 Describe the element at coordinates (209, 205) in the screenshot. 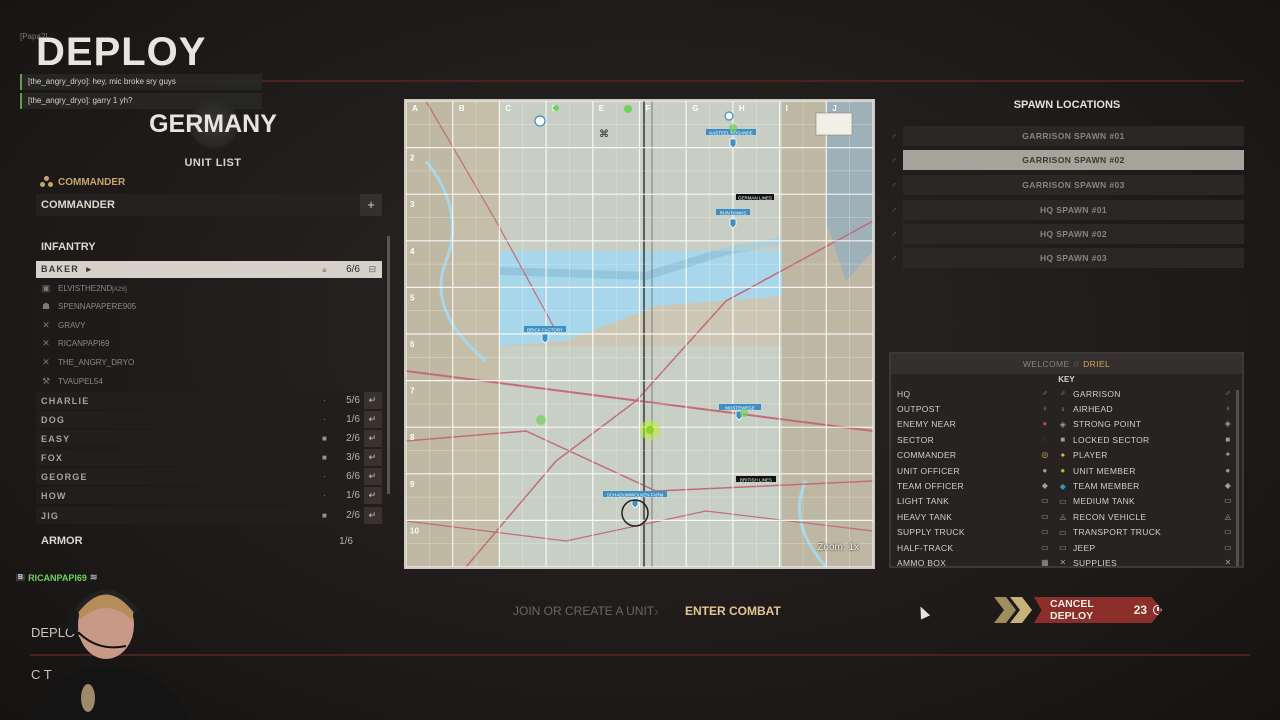

I see `commander-row: COMMANDER +` at that location.